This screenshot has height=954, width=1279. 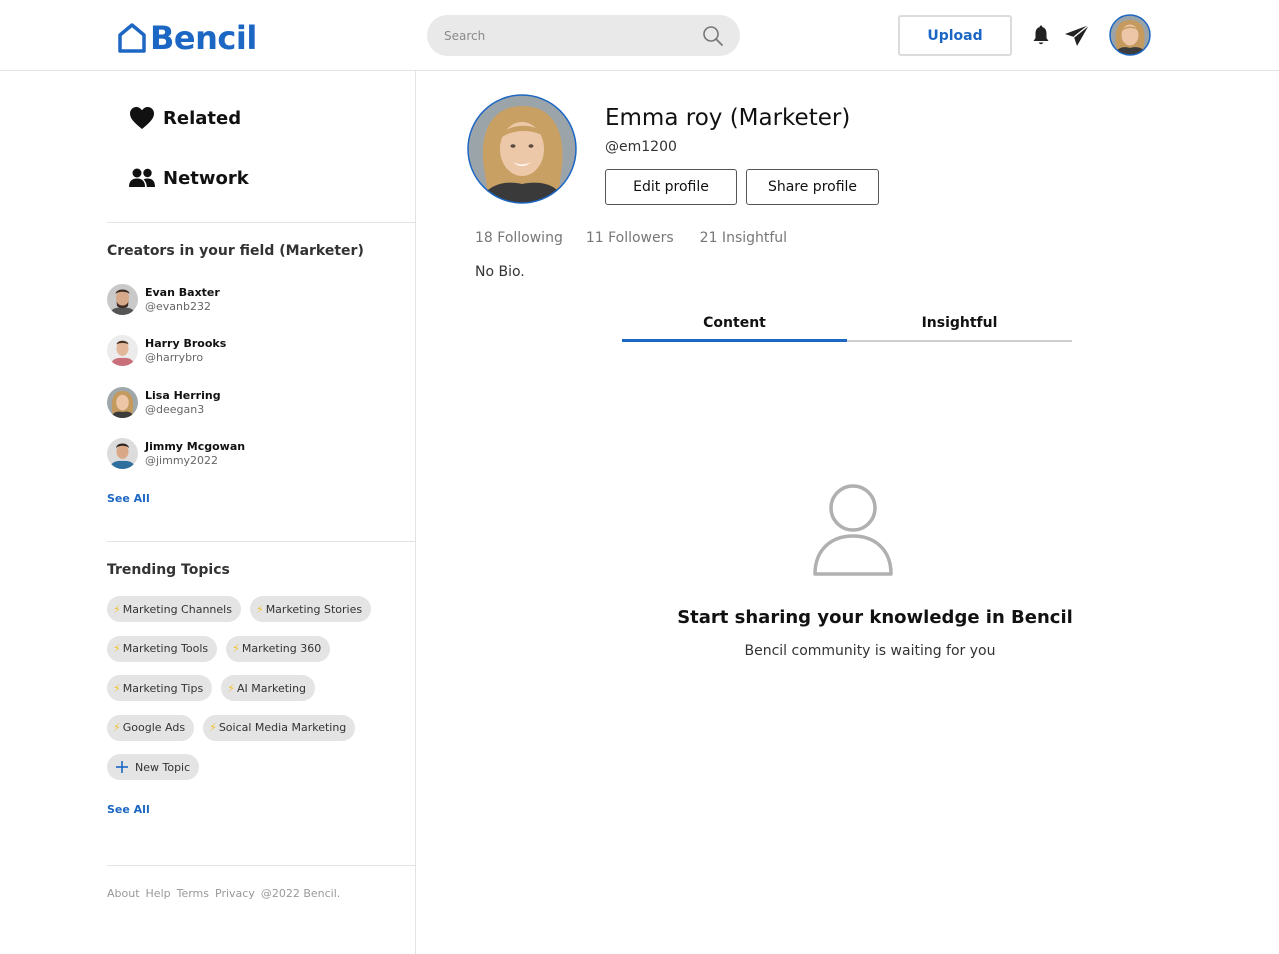 I want to click on topic-chip: ⚡ Marketing Channels, so click(x=174, y=609).